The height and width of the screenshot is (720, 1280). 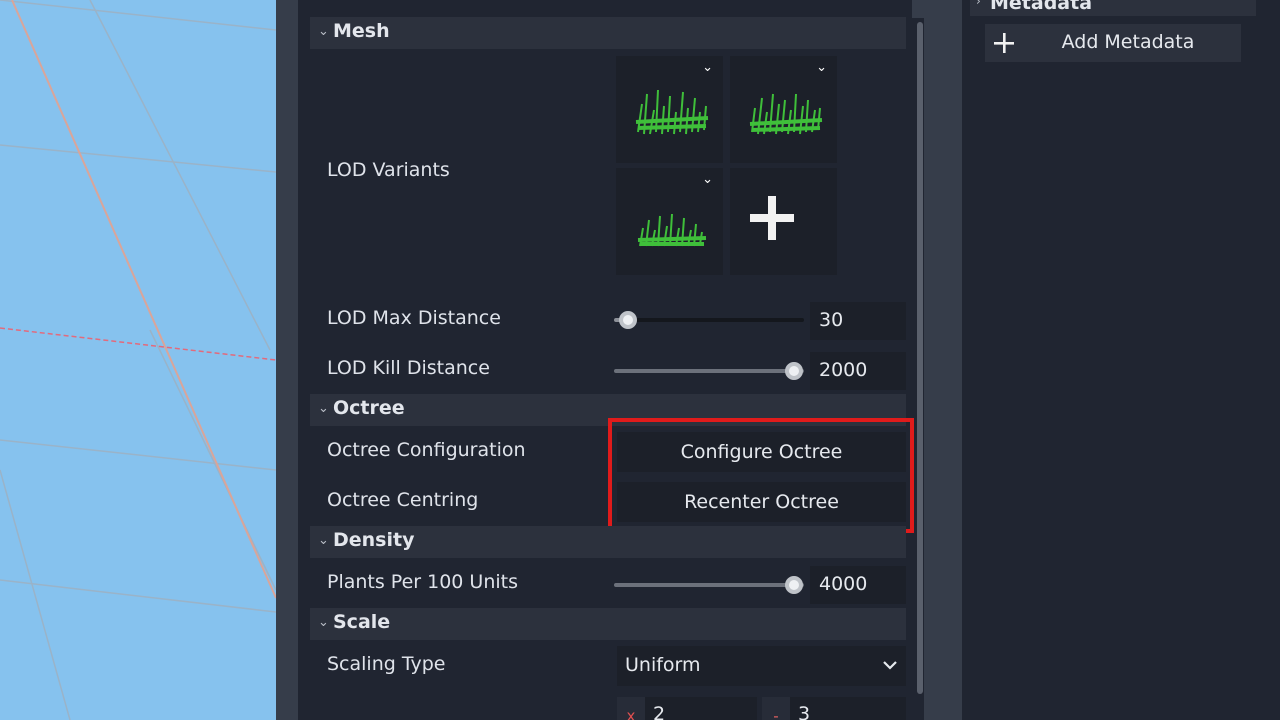 What do you see at coordinates (858, 321) in the screenshot?
I see `lod-max-distance-value: 30` at bounding box center [858, 321].